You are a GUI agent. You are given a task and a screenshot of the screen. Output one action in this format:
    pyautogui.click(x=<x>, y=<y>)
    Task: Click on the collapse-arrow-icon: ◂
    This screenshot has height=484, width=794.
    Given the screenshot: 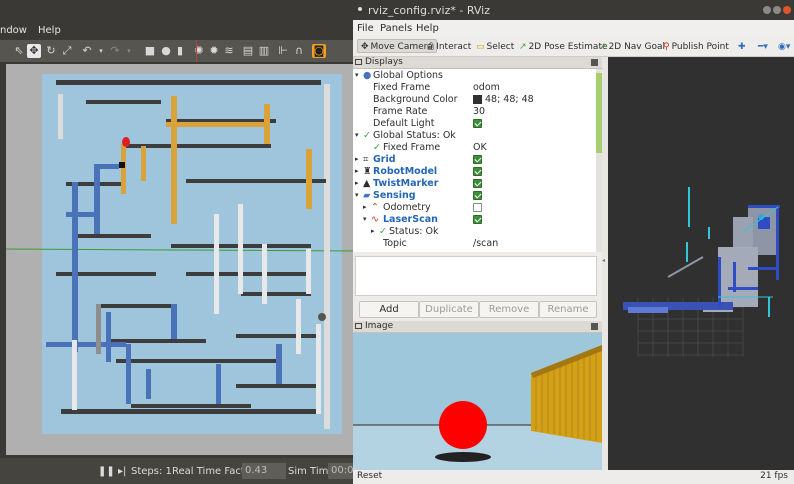 What is the action you would take?
    pyautogui.click(x=603, y=260)
    